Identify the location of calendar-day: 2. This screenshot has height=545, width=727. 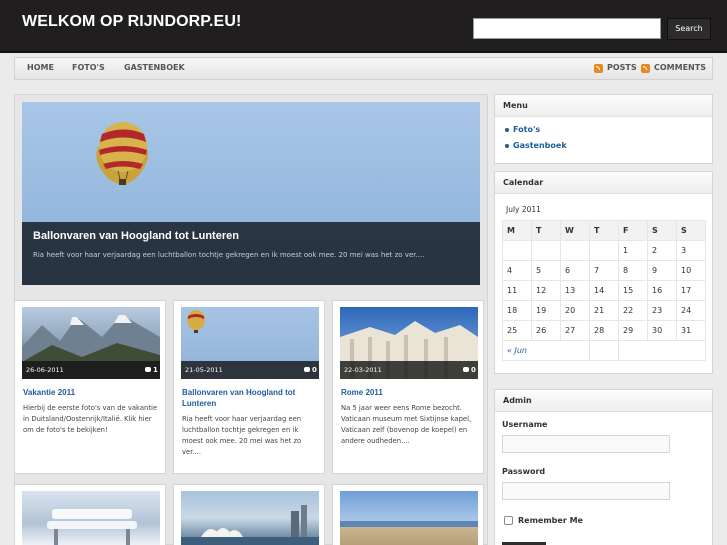
(662, 250).